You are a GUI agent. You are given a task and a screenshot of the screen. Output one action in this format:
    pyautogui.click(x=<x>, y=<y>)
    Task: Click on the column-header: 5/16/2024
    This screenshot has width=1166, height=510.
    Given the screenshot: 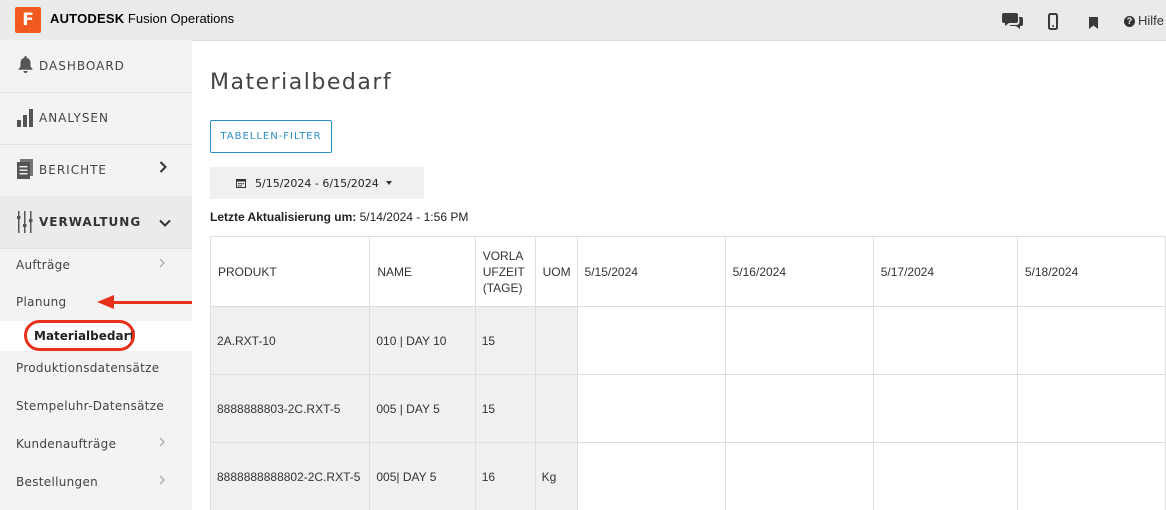 What is the action you would take?
    pyautogui.click(x=799, y=271)
    